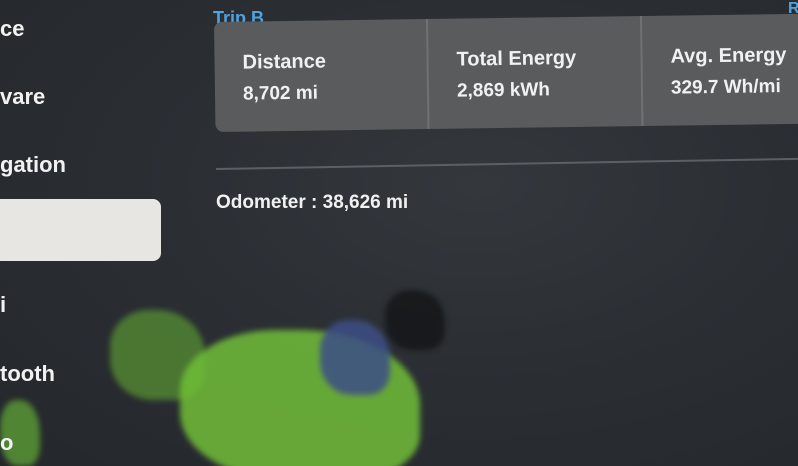 This screenshot has width=798, height=466. I want to click on sidebar-item-bluetooth: tooth, so click(27, 374).